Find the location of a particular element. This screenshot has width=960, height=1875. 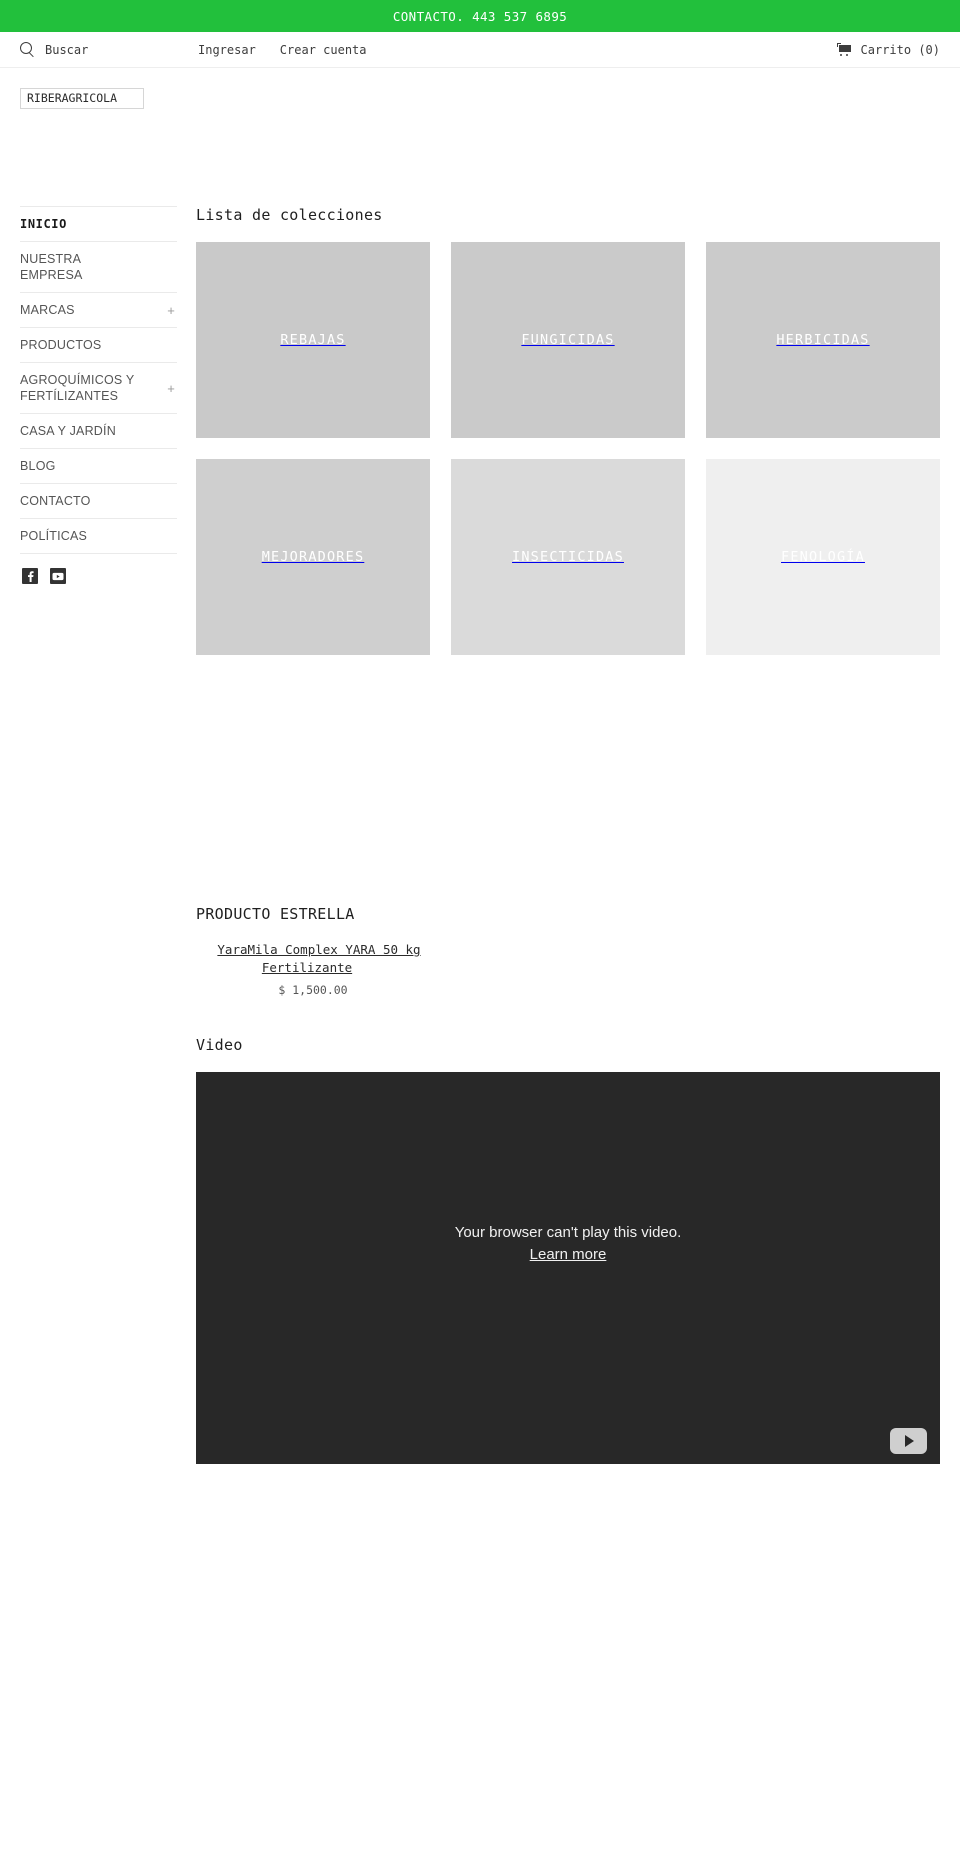

announcement-text: CONTACTO. 443 537 6895 is located at coordinates (480, 16).